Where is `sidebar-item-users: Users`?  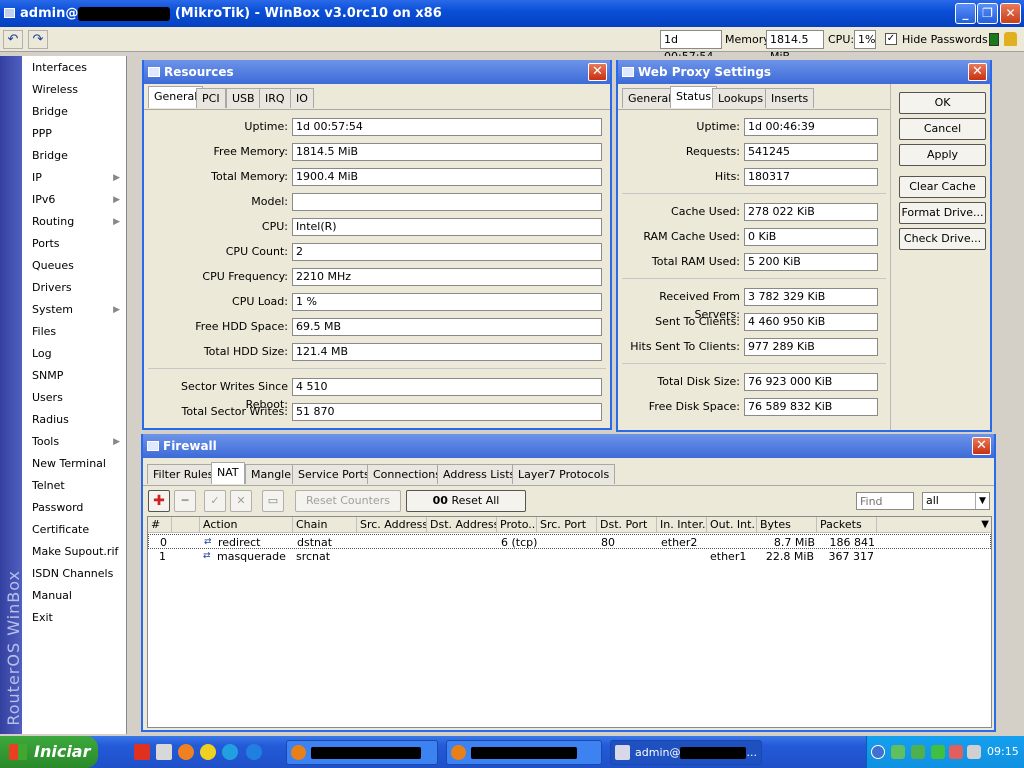
sidebar-item-users: Users is located at coordinates (77, 398).